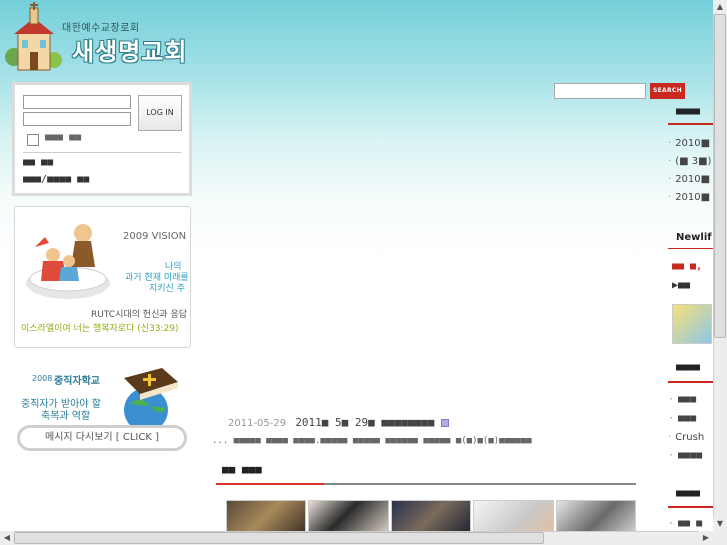 This screenshot has width=727, height=545. I want to click on section-accent-line, so click(270, 484).